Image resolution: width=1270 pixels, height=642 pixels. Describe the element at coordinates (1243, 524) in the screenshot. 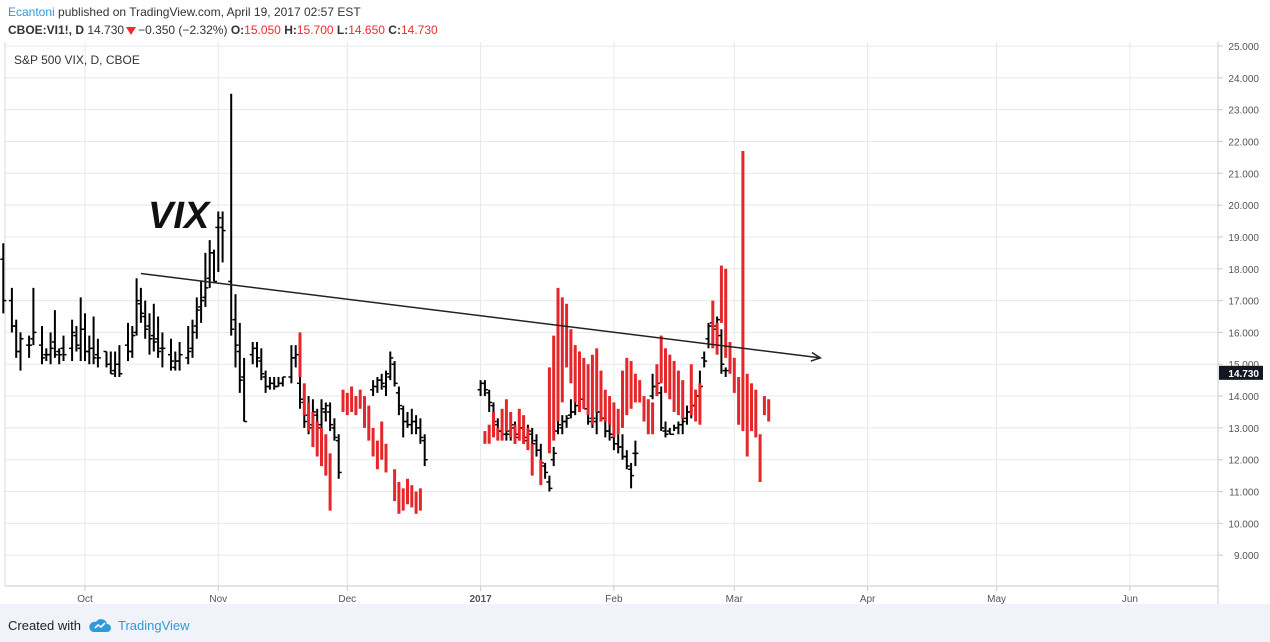

I see `y-tick-label: 10.000` at that location.